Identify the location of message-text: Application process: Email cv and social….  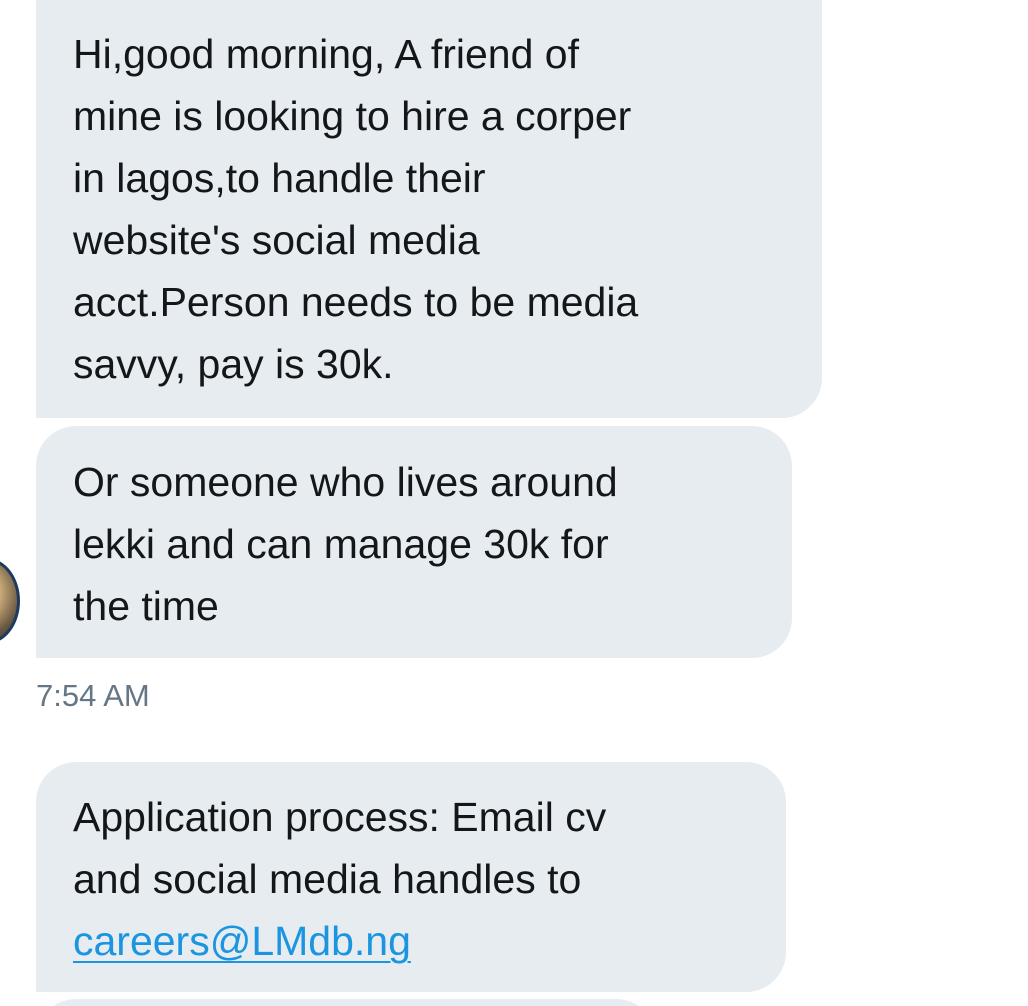
(340, 848).